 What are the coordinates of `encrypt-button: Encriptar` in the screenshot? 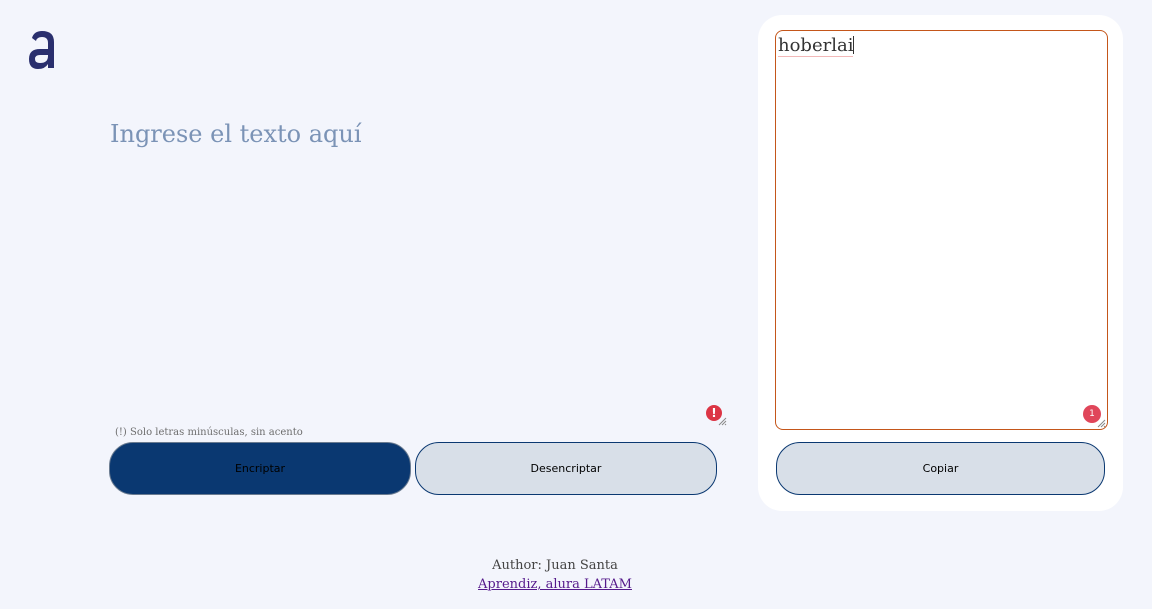 It's located at (260, 468).